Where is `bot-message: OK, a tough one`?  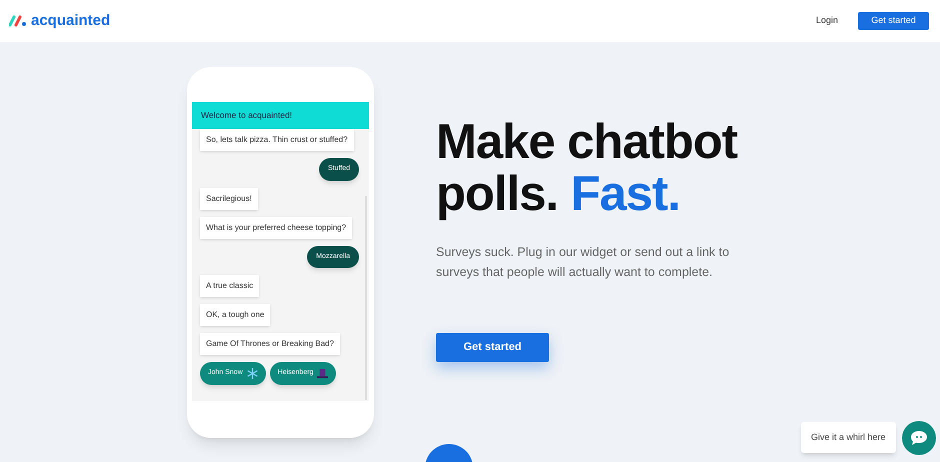 bot-message: OK, a tough one is located at coordinates (235, 315).